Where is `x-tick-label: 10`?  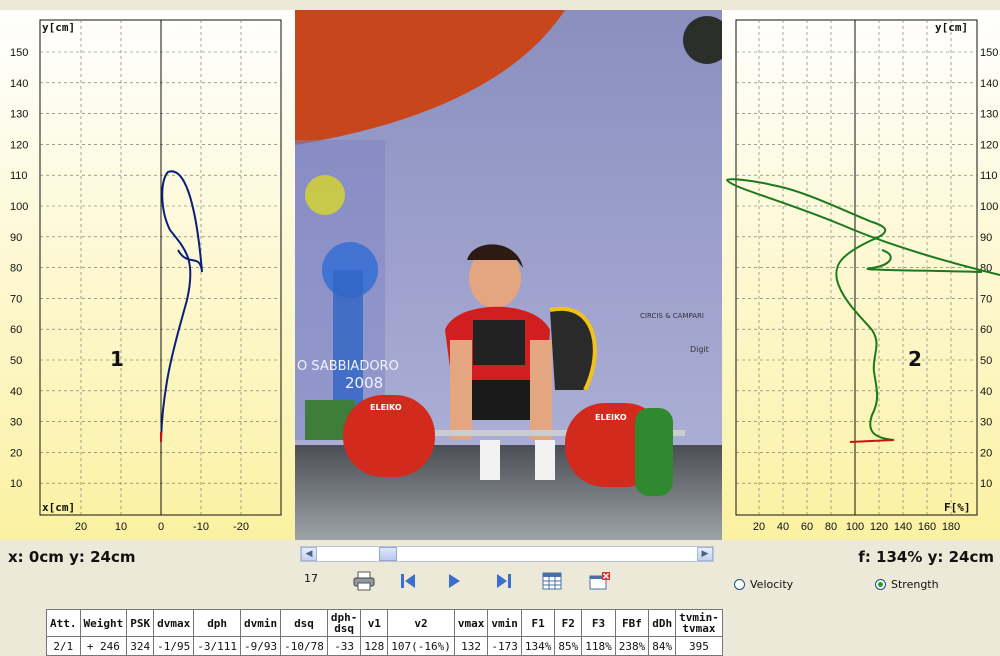 x-tick-label: 10 is located at coordinates (121, 527).